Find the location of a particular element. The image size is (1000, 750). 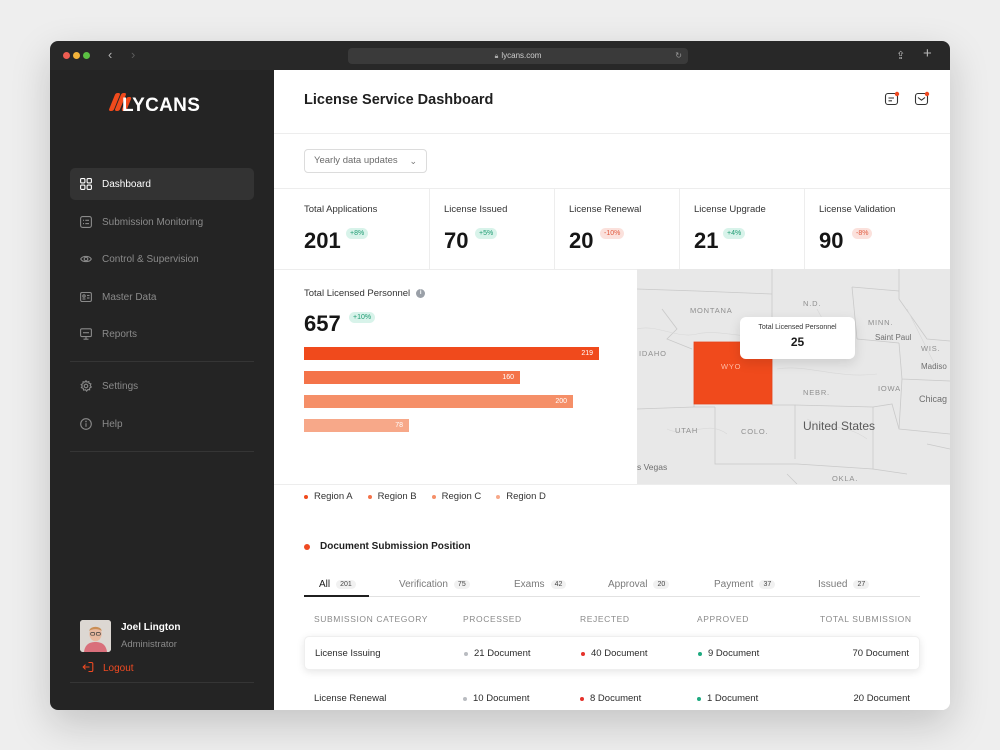

bar-region-b: 160 is located at coordinates (412, 377).